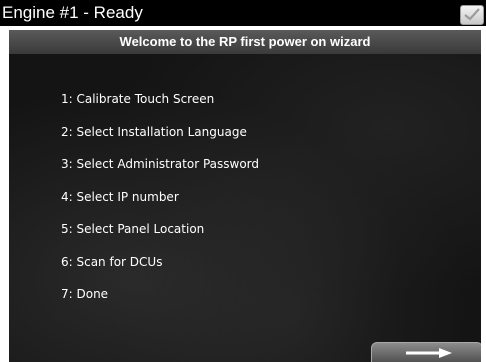  Describe the element at coordinates (160, 108) in the screenshot. I see `step-calibrate-touch-screen: 1: Calibrate Touch Screen` at that location.